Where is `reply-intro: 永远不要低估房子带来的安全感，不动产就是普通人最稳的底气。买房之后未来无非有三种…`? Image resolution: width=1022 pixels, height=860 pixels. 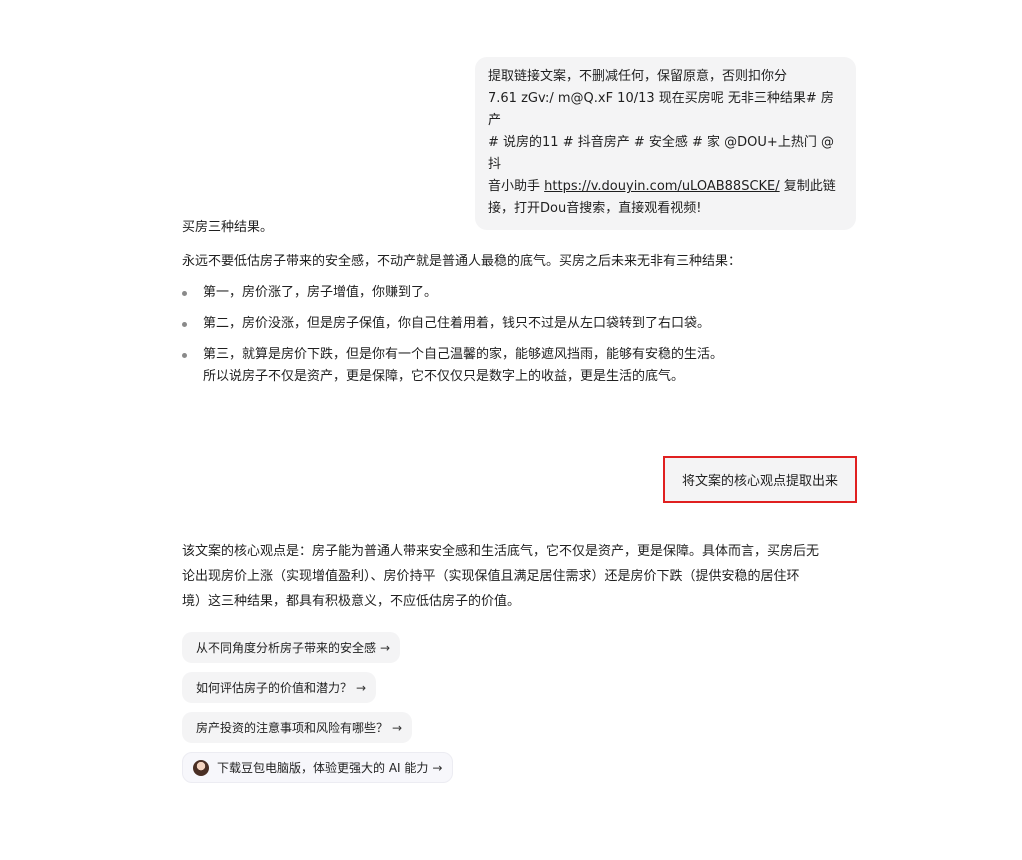
reply-intro: 永远不要低估房子带来的安全感，不动产就是普通人最稳的底气。买房之后未来无非有三种… is located at coordinates (462, 261).